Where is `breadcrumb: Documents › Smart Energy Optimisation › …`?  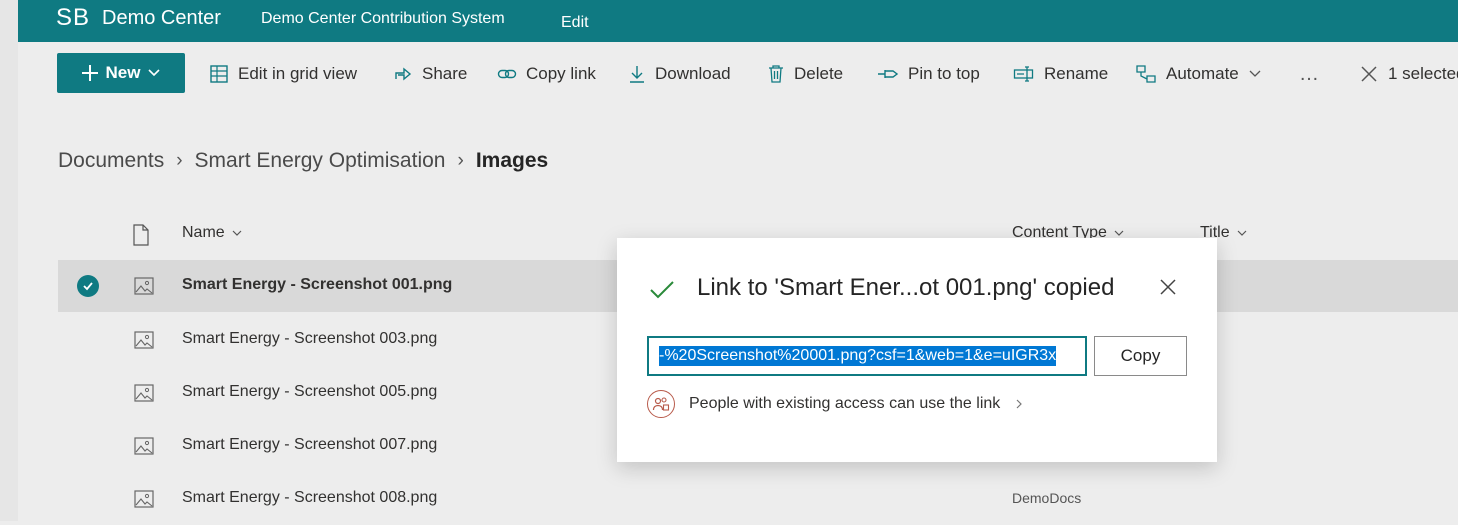
breadcrumb: Documents › Smart Energy Optimisation › … is located at coordinates (303, 161).